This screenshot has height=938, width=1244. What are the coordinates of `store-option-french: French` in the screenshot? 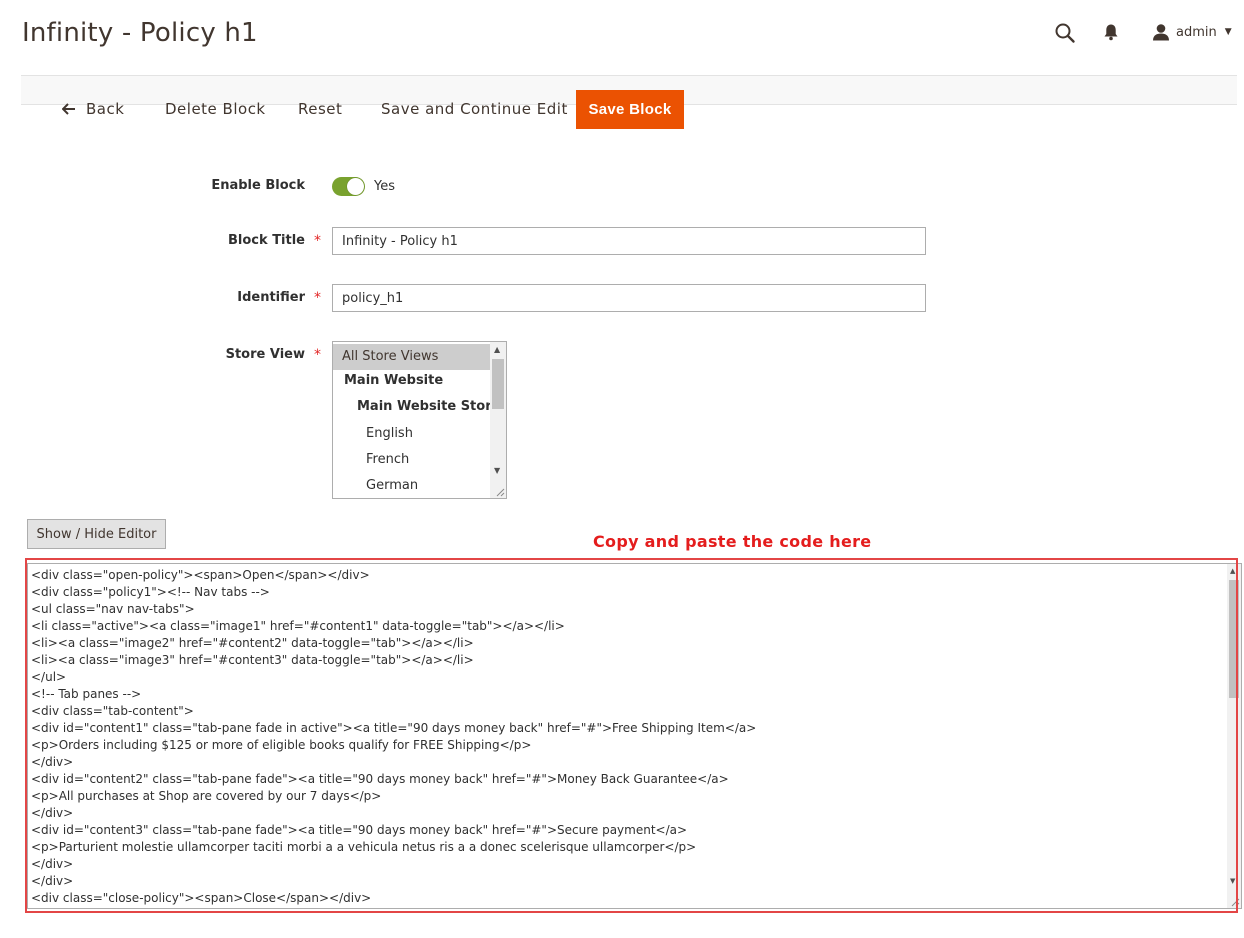 It's located at (419, 460).